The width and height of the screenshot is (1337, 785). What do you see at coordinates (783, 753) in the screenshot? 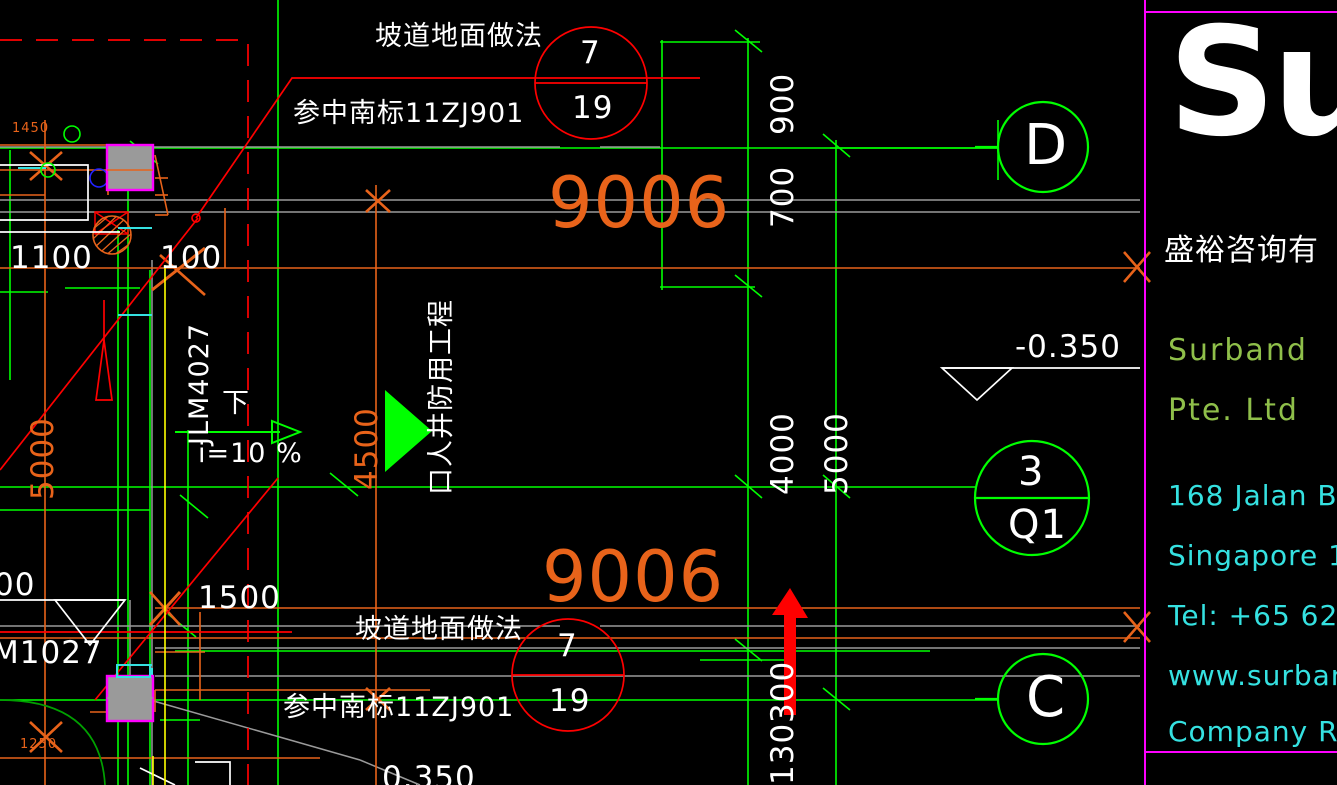
I see `dim-130: 130` at bounding box center [783, 753].